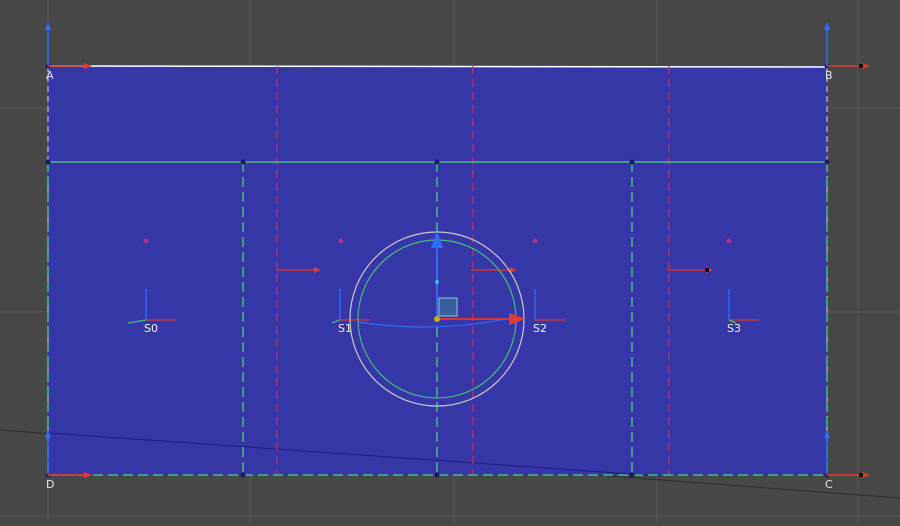 The image size is (900, 526). Describe the element at coordinates (829, 75) in the screenshot. I see `corner-label-b: B` at that location.